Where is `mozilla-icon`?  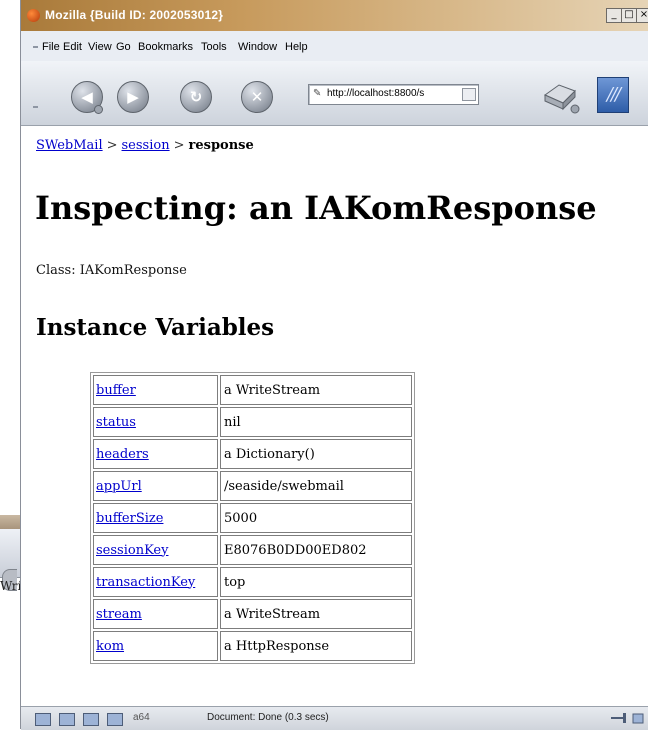
mozilla-icon is located at coordinates (33, 15).